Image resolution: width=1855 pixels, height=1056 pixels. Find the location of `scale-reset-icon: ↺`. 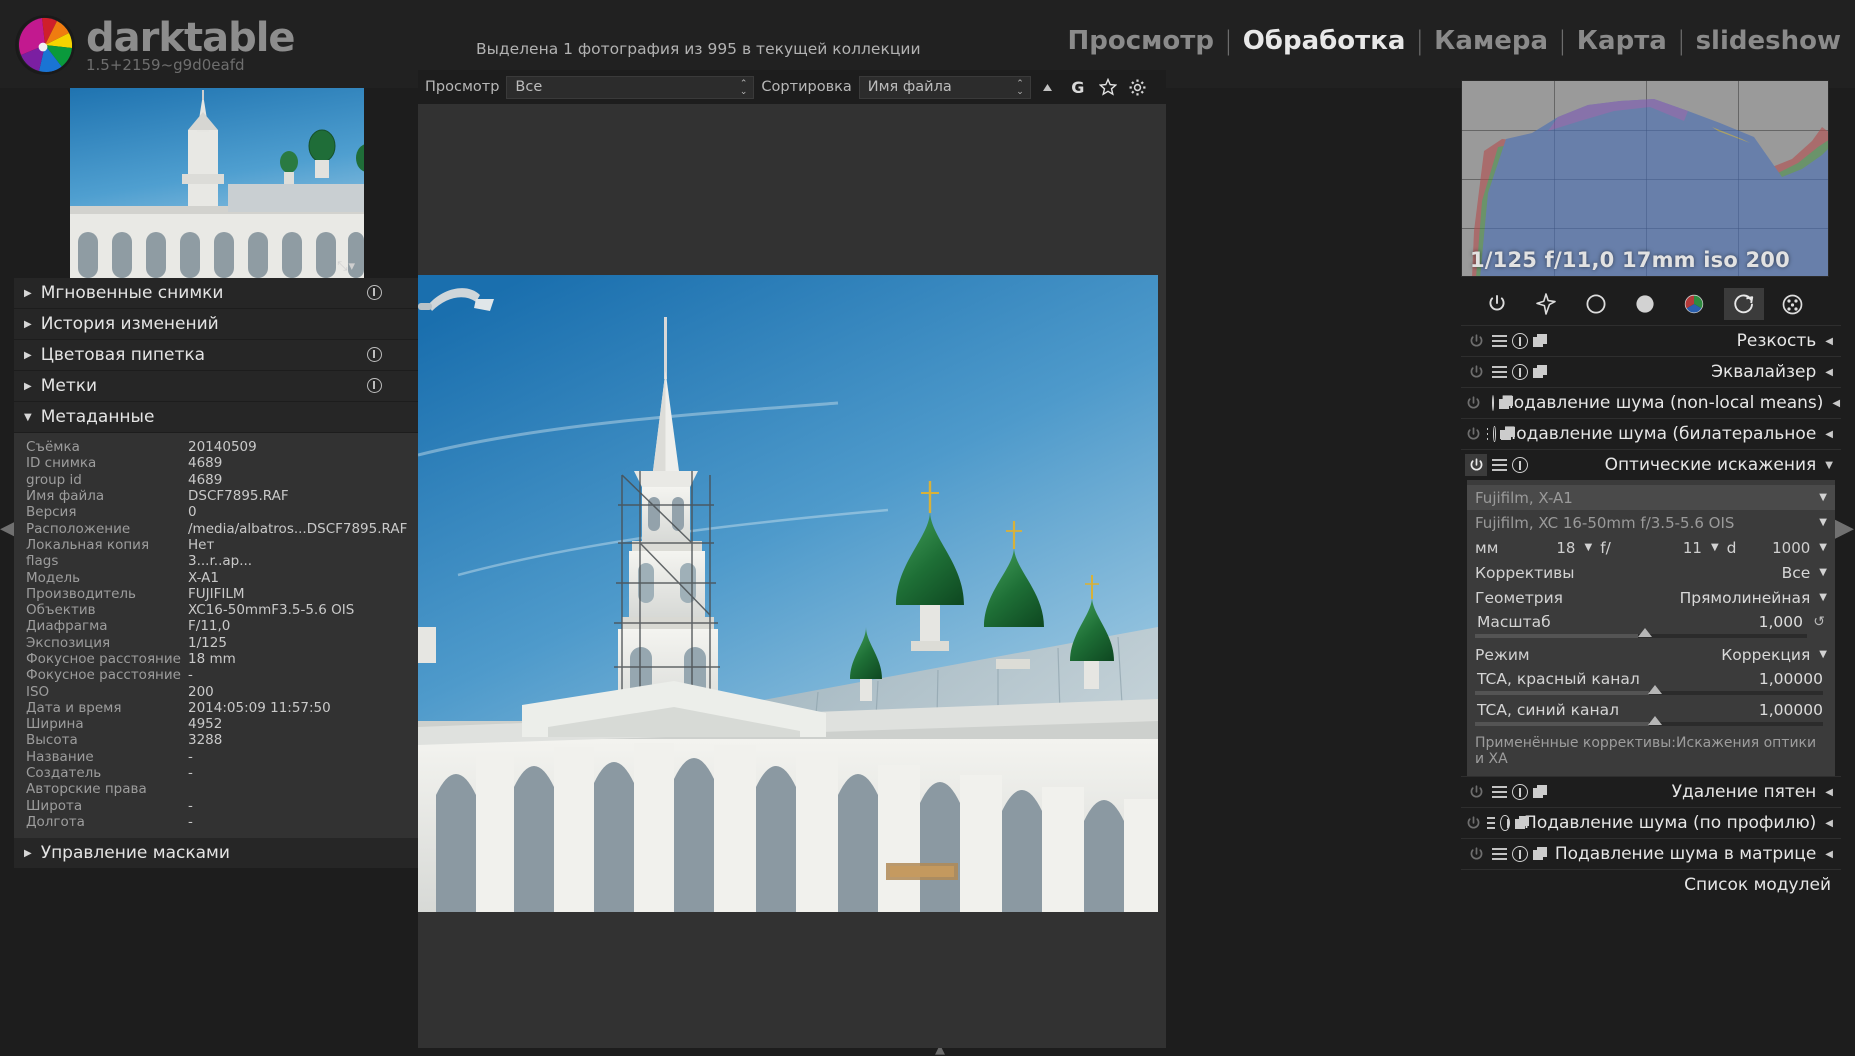

scale-reset-icon: ↺ is located at coordinates (1819, 622).